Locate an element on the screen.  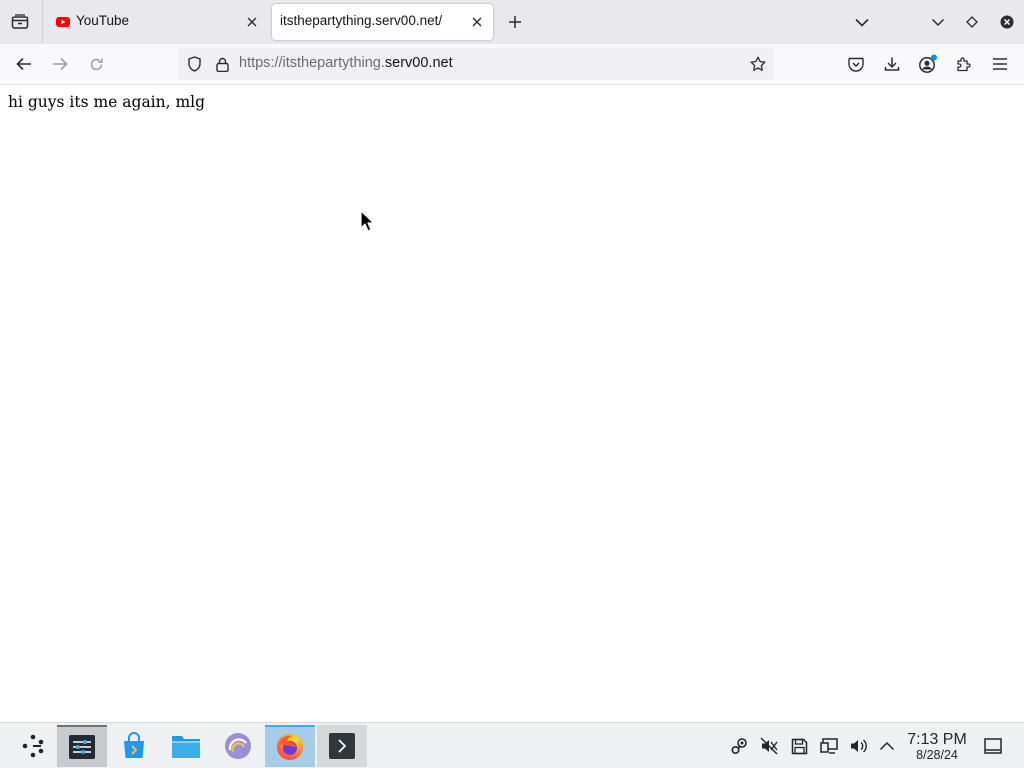
tray-storage is located at coordinates (799, 746).